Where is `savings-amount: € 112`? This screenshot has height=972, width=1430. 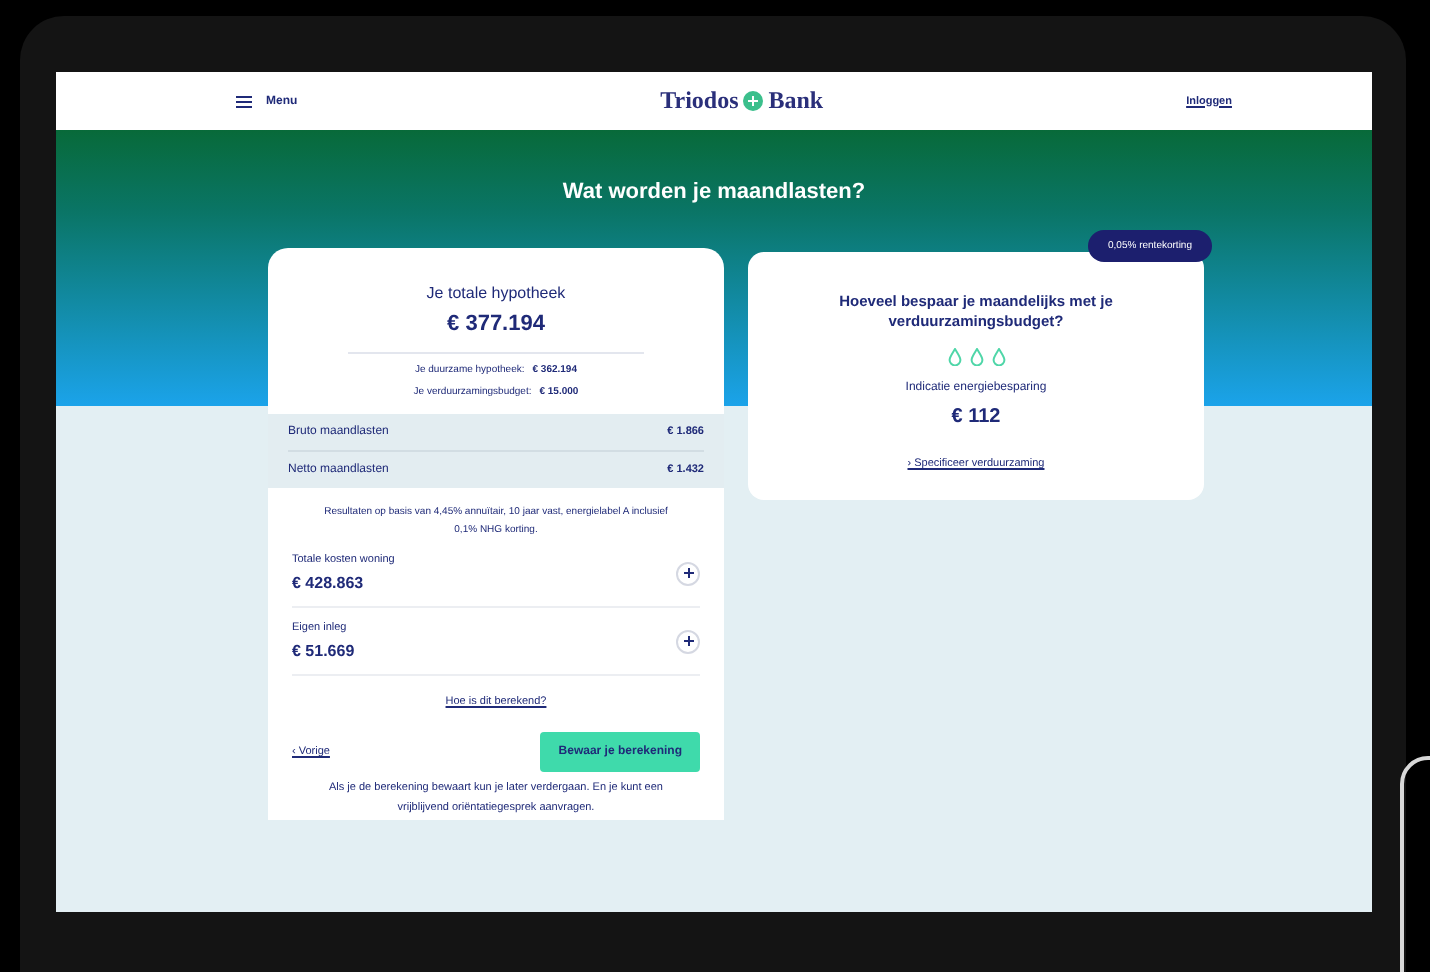 savings-amount: € 112 is located at coordinates (976, 417).